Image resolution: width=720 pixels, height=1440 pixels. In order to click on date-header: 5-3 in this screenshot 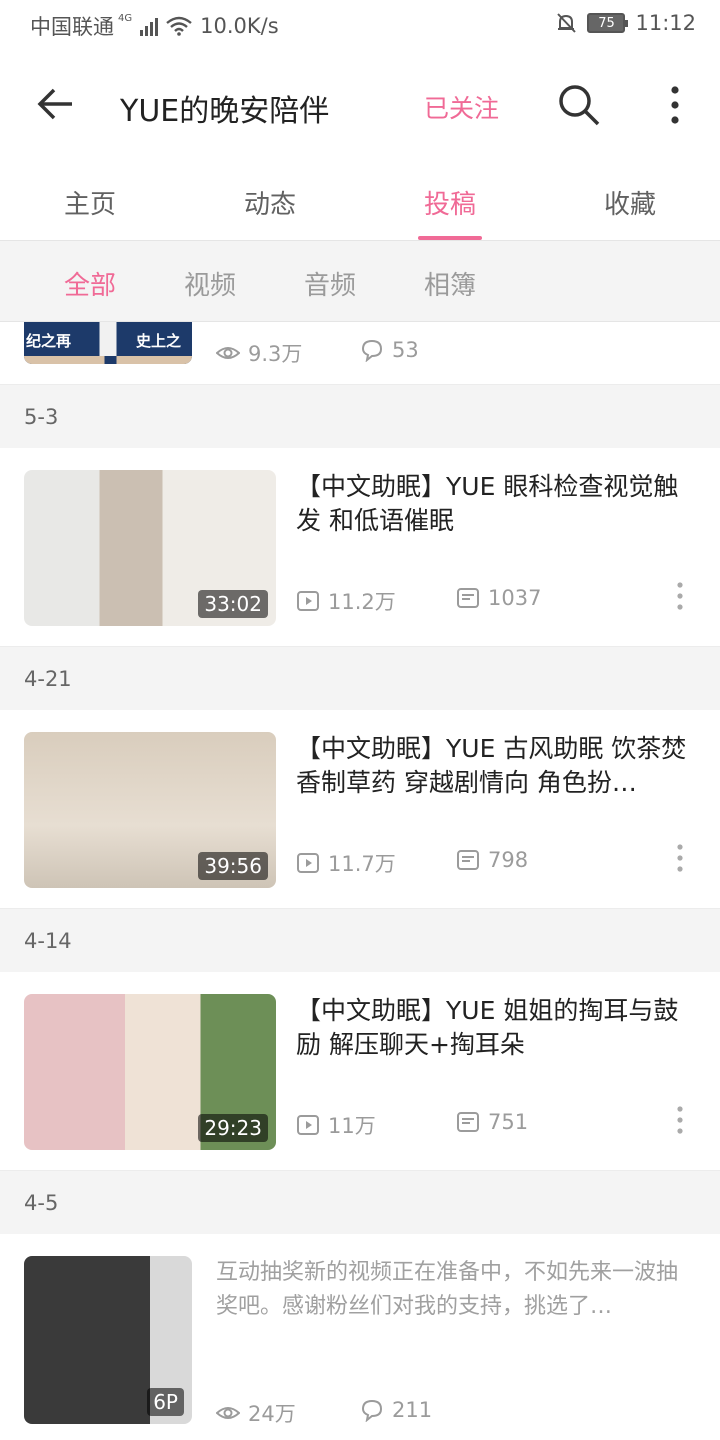, I will do `click(360, 416)`.